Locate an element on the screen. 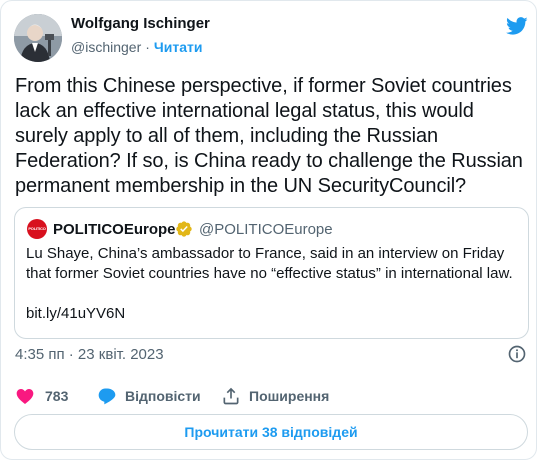  timestamp: 4:35 пп · 23 квіт. 2023 is located at coordinates (89, 354).